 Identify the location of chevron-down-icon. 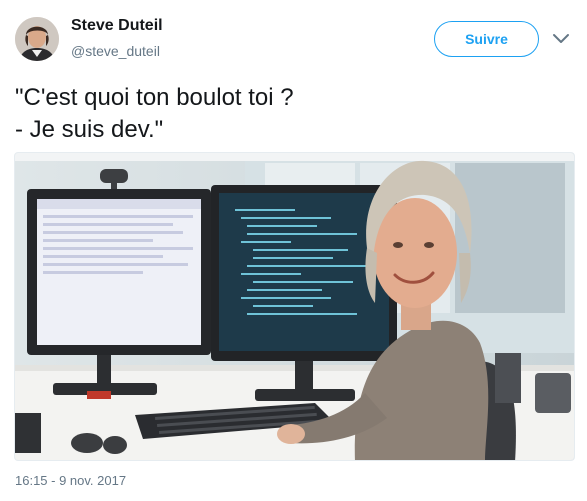
(561, 39).